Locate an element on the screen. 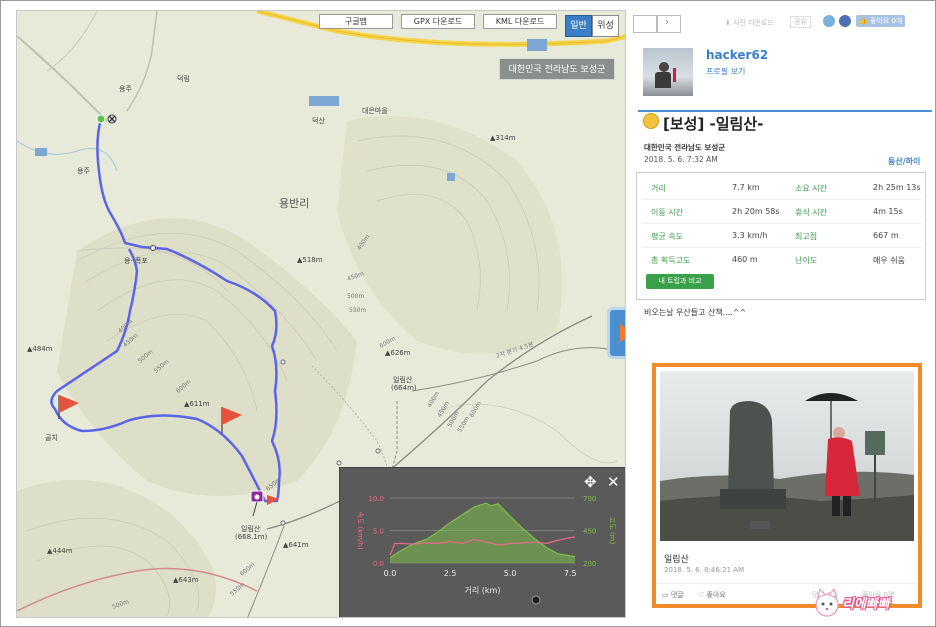 The image size is (936, 627). stat-value: 매우 쉬움 is located at coordinates (889, 260).